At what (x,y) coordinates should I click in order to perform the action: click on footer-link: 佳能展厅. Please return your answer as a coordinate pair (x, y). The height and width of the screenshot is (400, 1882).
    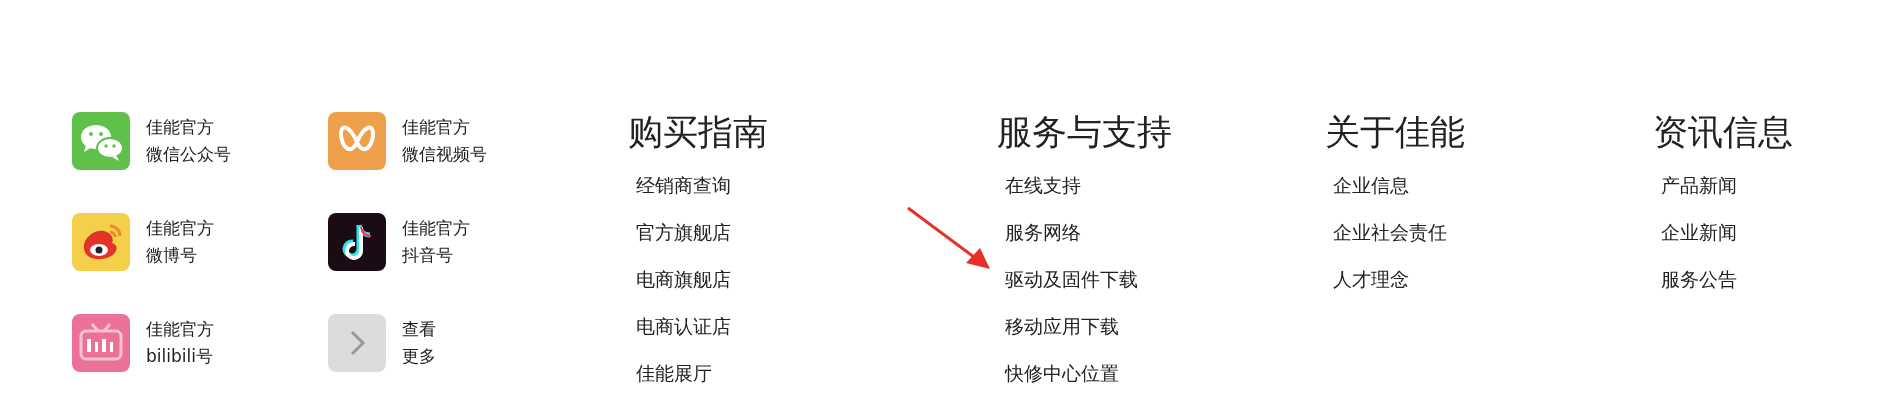
    Looking at the image, I should click on (812, 373).